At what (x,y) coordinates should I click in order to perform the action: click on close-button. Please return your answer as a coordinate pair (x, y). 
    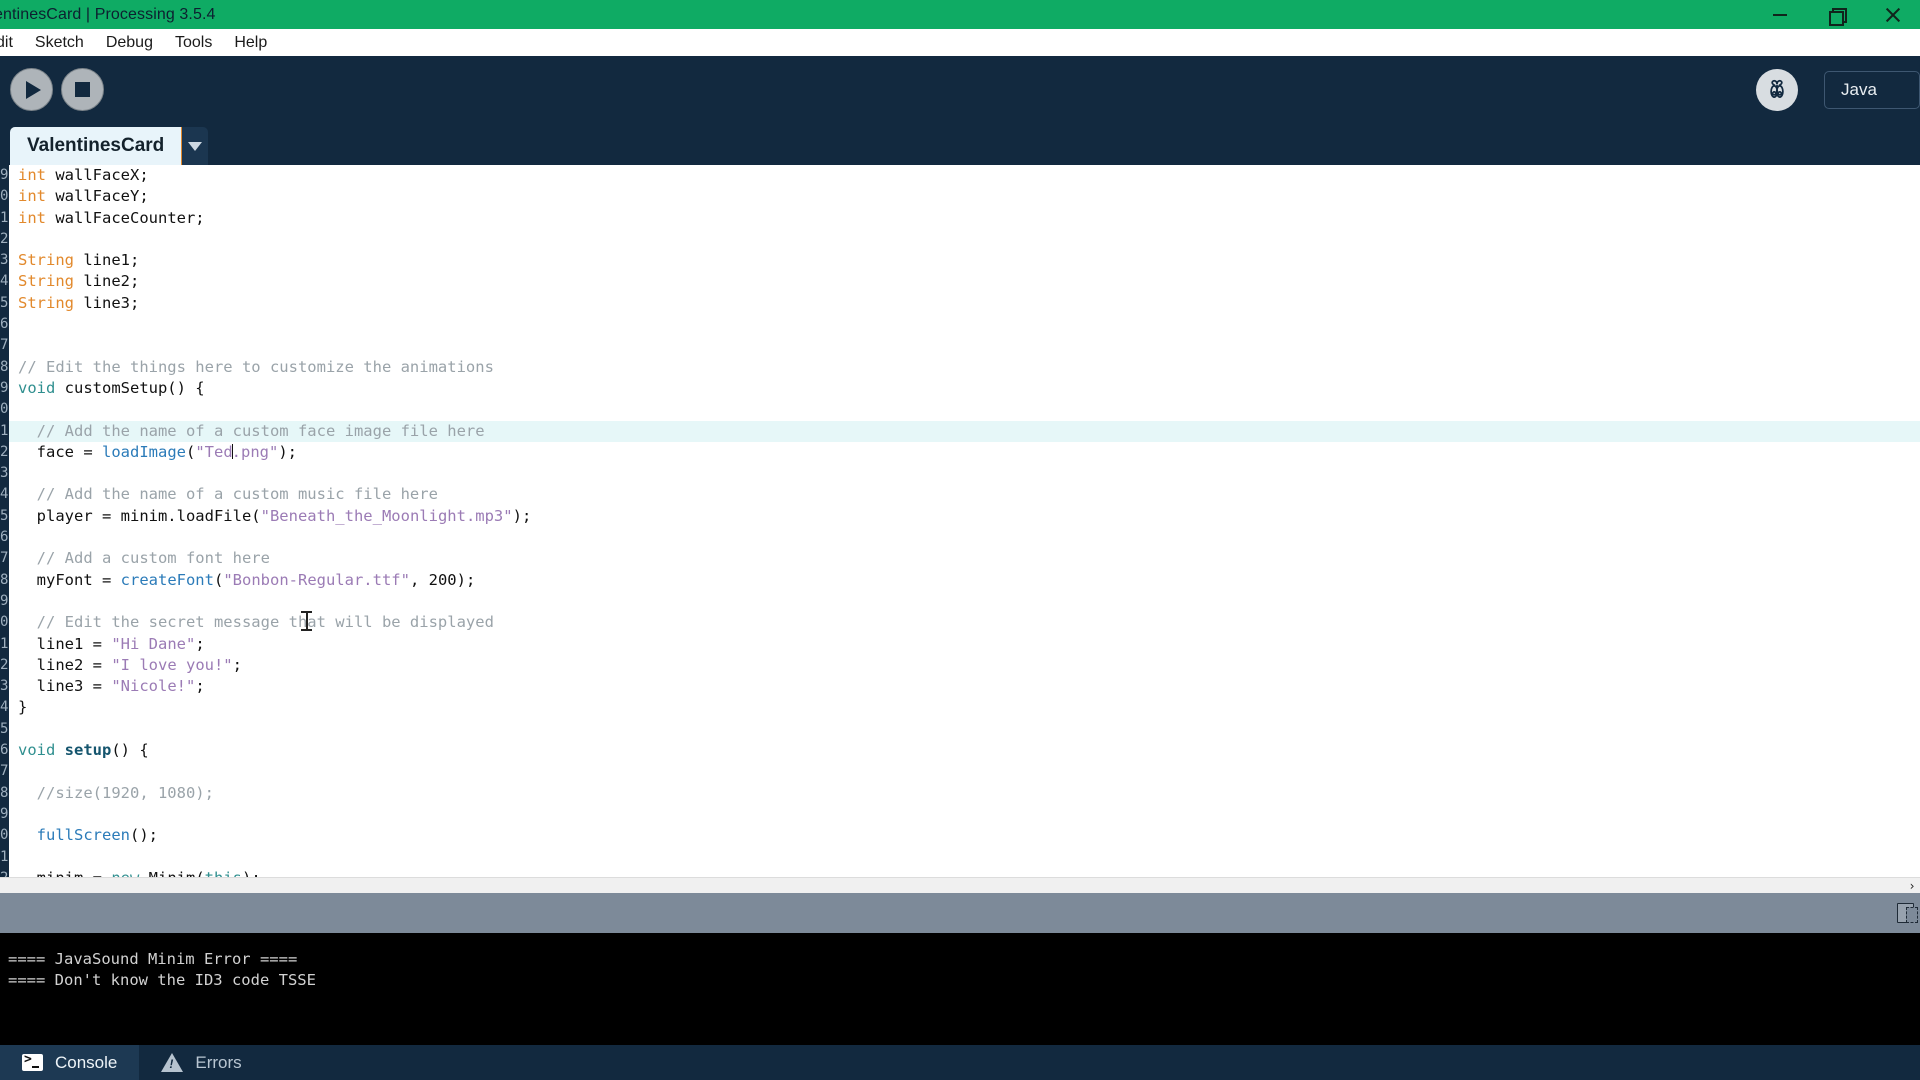
    Looking at the image, I should click on (1892, 14).